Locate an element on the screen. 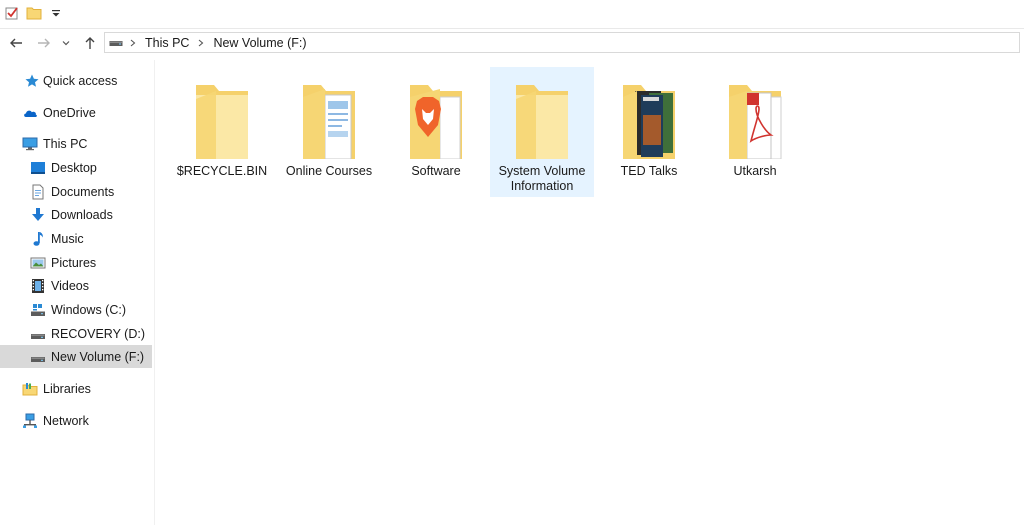 This screenshot has height=525, width=1024. folder-images-icon is located at coordinates (649, 122).